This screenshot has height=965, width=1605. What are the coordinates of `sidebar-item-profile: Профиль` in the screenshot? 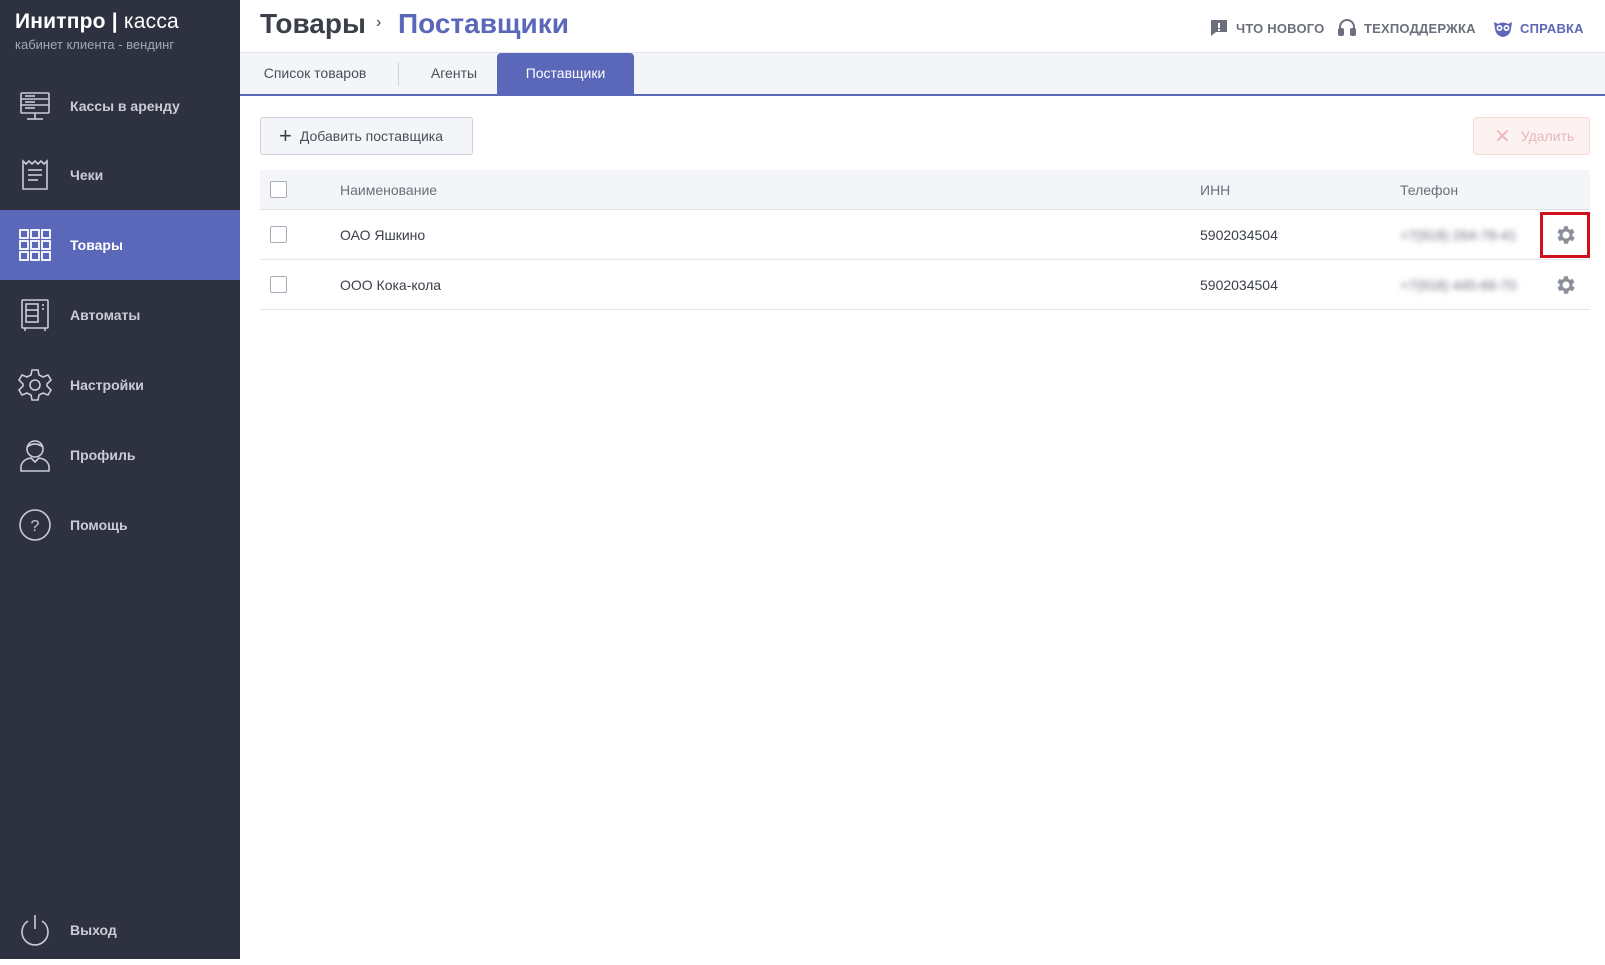 It's located at (120, 455).